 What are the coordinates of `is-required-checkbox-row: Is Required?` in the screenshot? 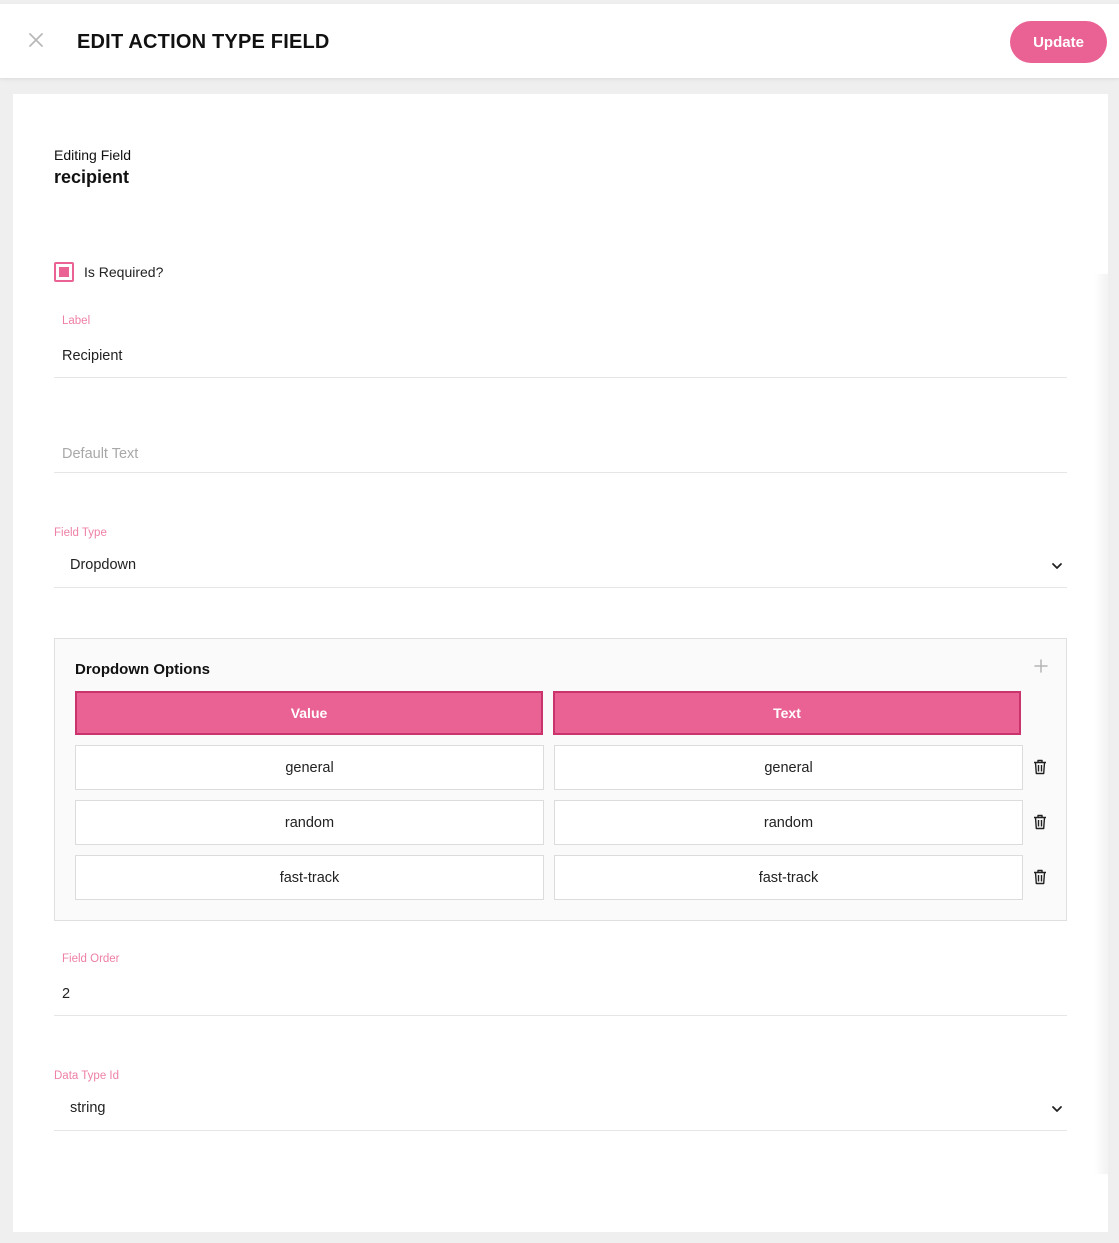 It's located at (108, 272).